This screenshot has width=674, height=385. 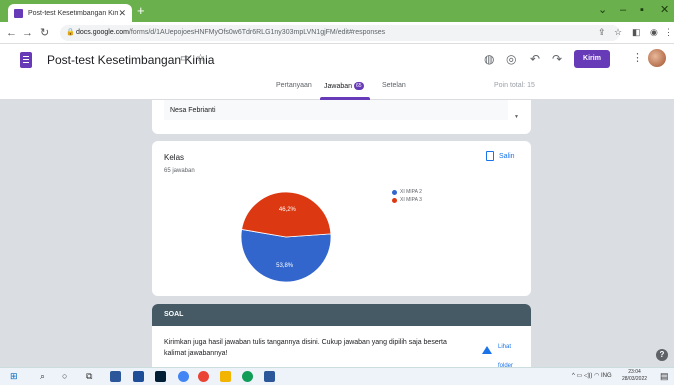 What do you see at coordinates (225, 376) in the screenshot?
I see `file-explorer-icon` at bounding box center [225, 376].